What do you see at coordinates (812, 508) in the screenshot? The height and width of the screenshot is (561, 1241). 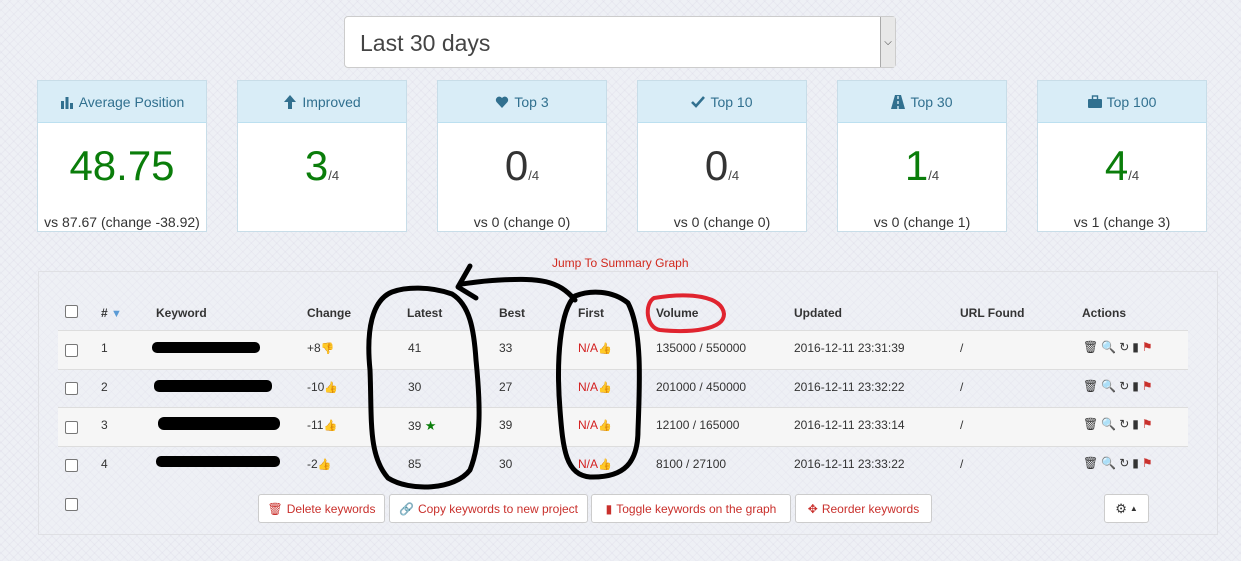 I see `move-icon: ✥` at bounding box center [812, 508].